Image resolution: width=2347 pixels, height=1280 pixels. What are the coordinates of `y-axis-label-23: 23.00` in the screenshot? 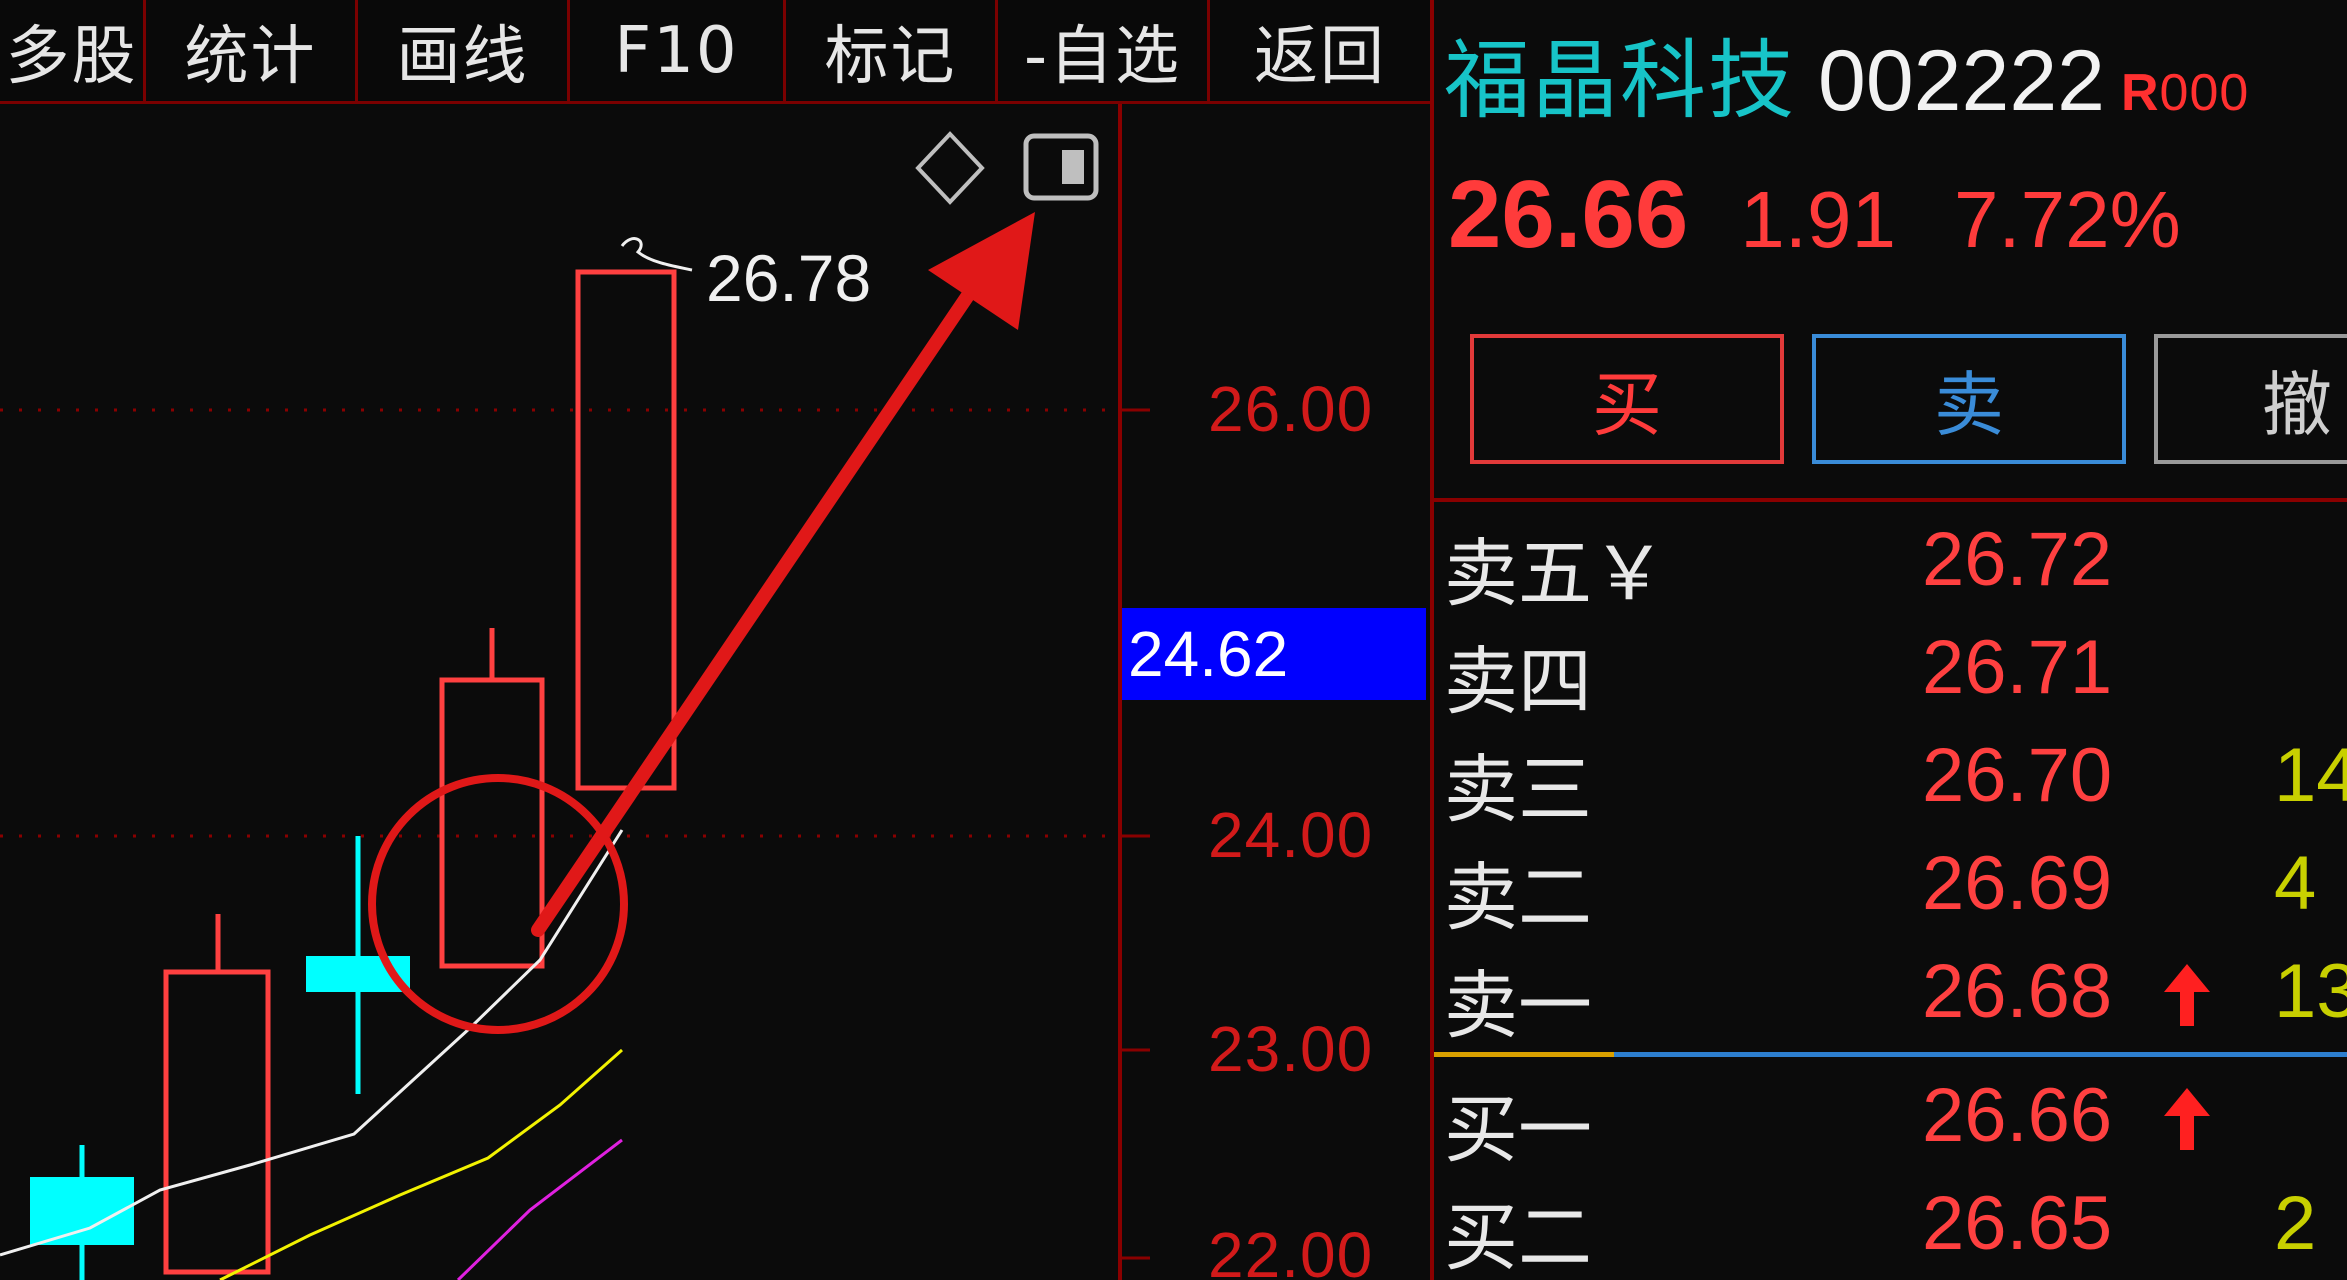 It's located at (1291, 1049).